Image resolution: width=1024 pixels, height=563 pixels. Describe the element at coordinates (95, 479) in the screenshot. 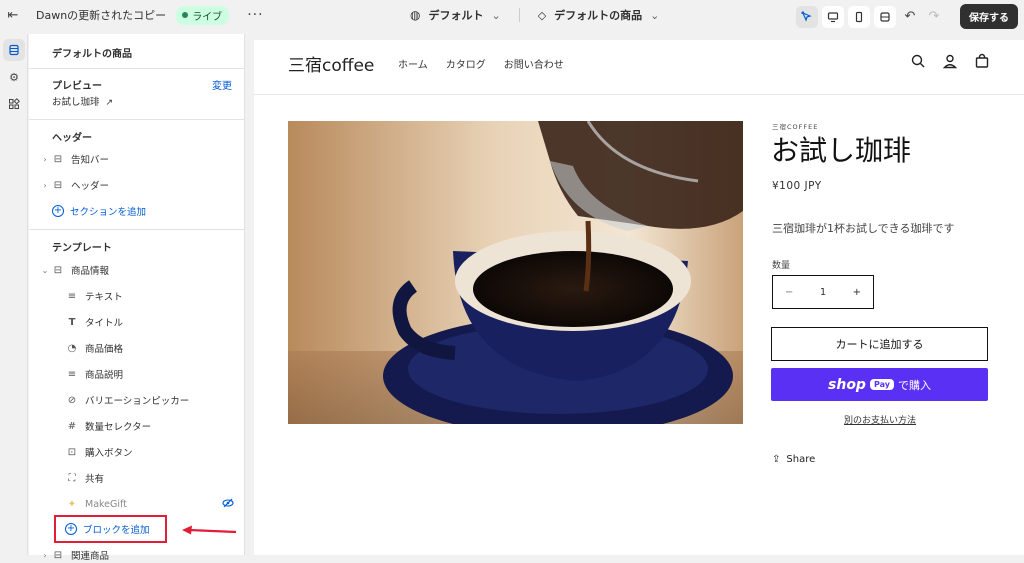

I see `block-label: 共有` at that location.